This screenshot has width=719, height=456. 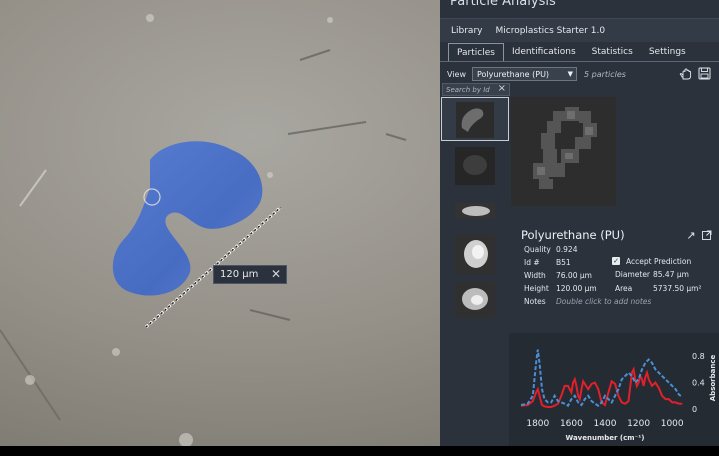 What do you see at coordinates (633, 274) in the screenshot?
I see `diameter-label: Diameter` at bounding box center [633, 274].